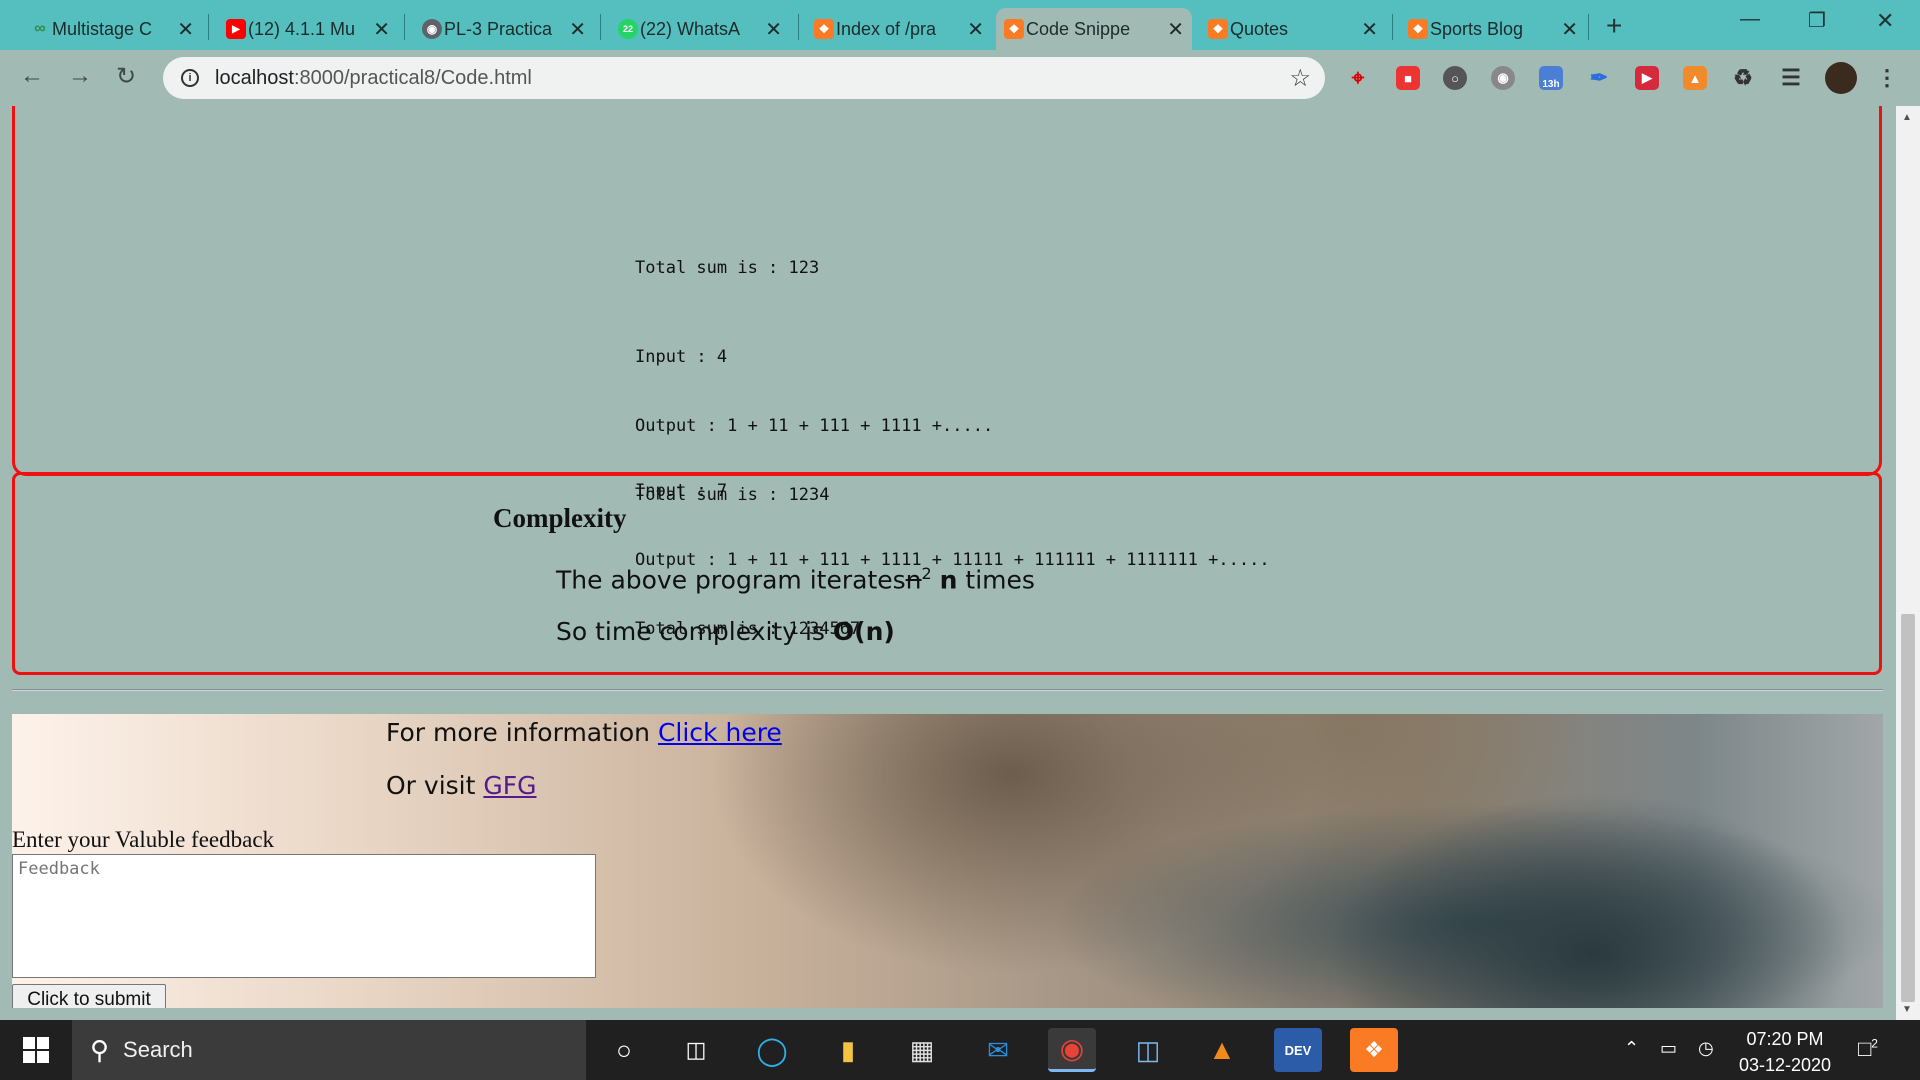 Image resolution: width=1920 pixels, height=1080 pixels. I want to click on scroll-down-arrow-icon: ▼, so click(1907, 1009).